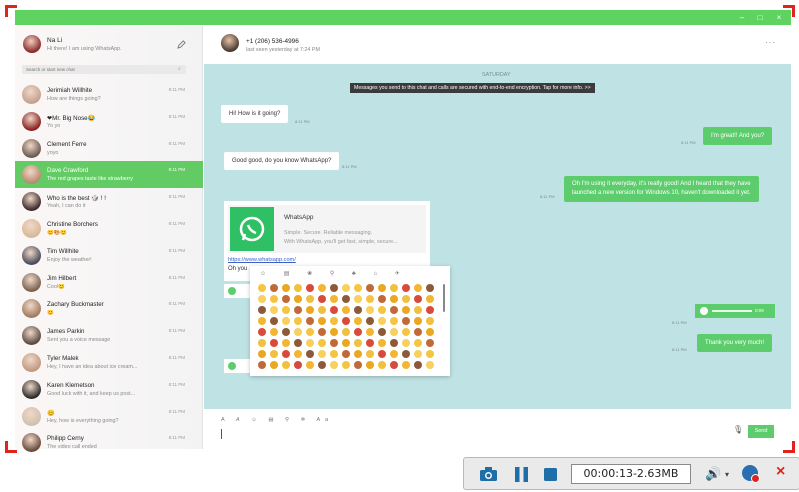 The height and width of the screenshot is (492, 799). I want to click on voice-message: 0:09, so click(735, 311).